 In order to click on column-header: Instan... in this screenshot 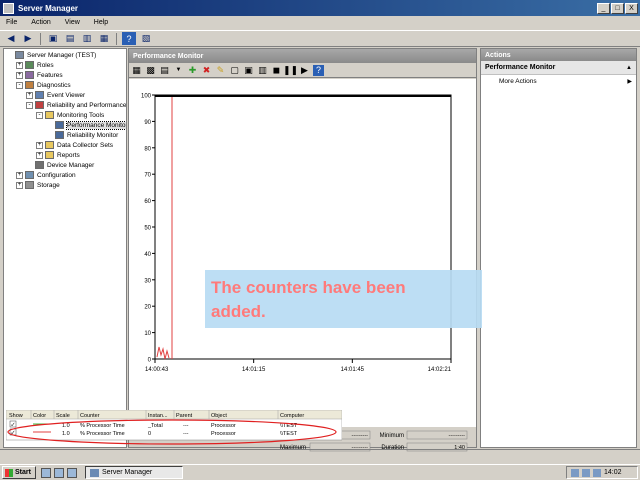, I will do `click(158, 416)`.